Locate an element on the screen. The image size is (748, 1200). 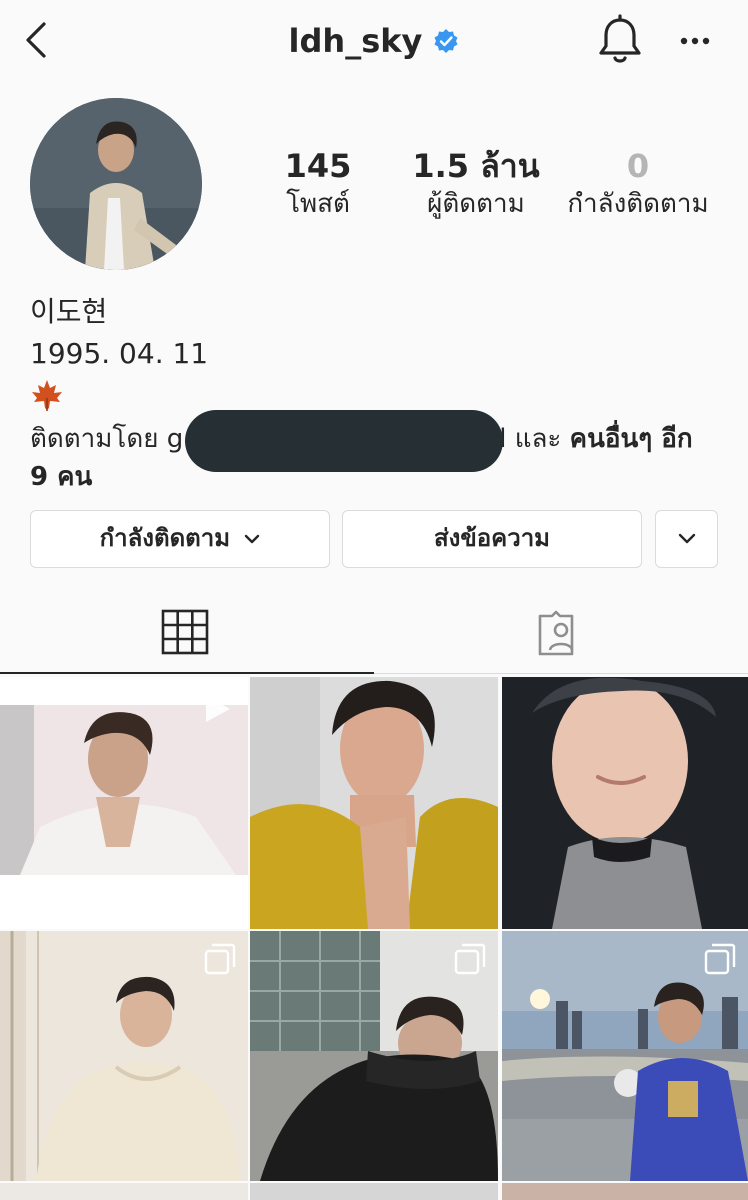
stat-posts: 145 โพสต์ is located at coordinates (318, 184).